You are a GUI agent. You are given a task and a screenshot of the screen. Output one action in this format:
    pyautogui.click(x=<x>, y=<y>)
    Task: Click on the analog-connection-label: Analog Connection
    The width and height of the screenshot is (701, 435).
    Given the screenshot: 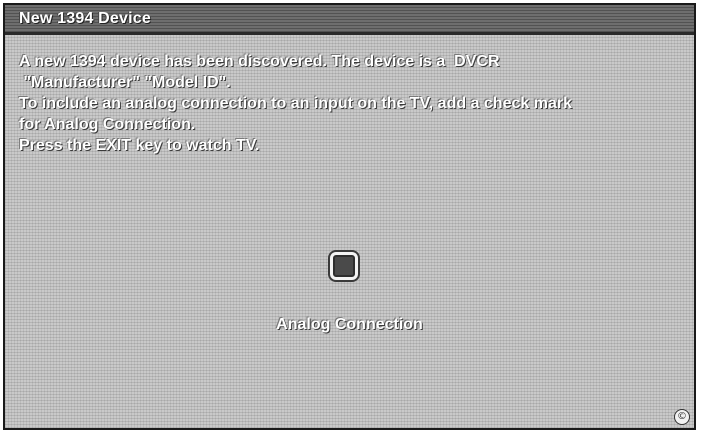 What is the action you would take?
    pyautogui.click(x=349, y=324)
    